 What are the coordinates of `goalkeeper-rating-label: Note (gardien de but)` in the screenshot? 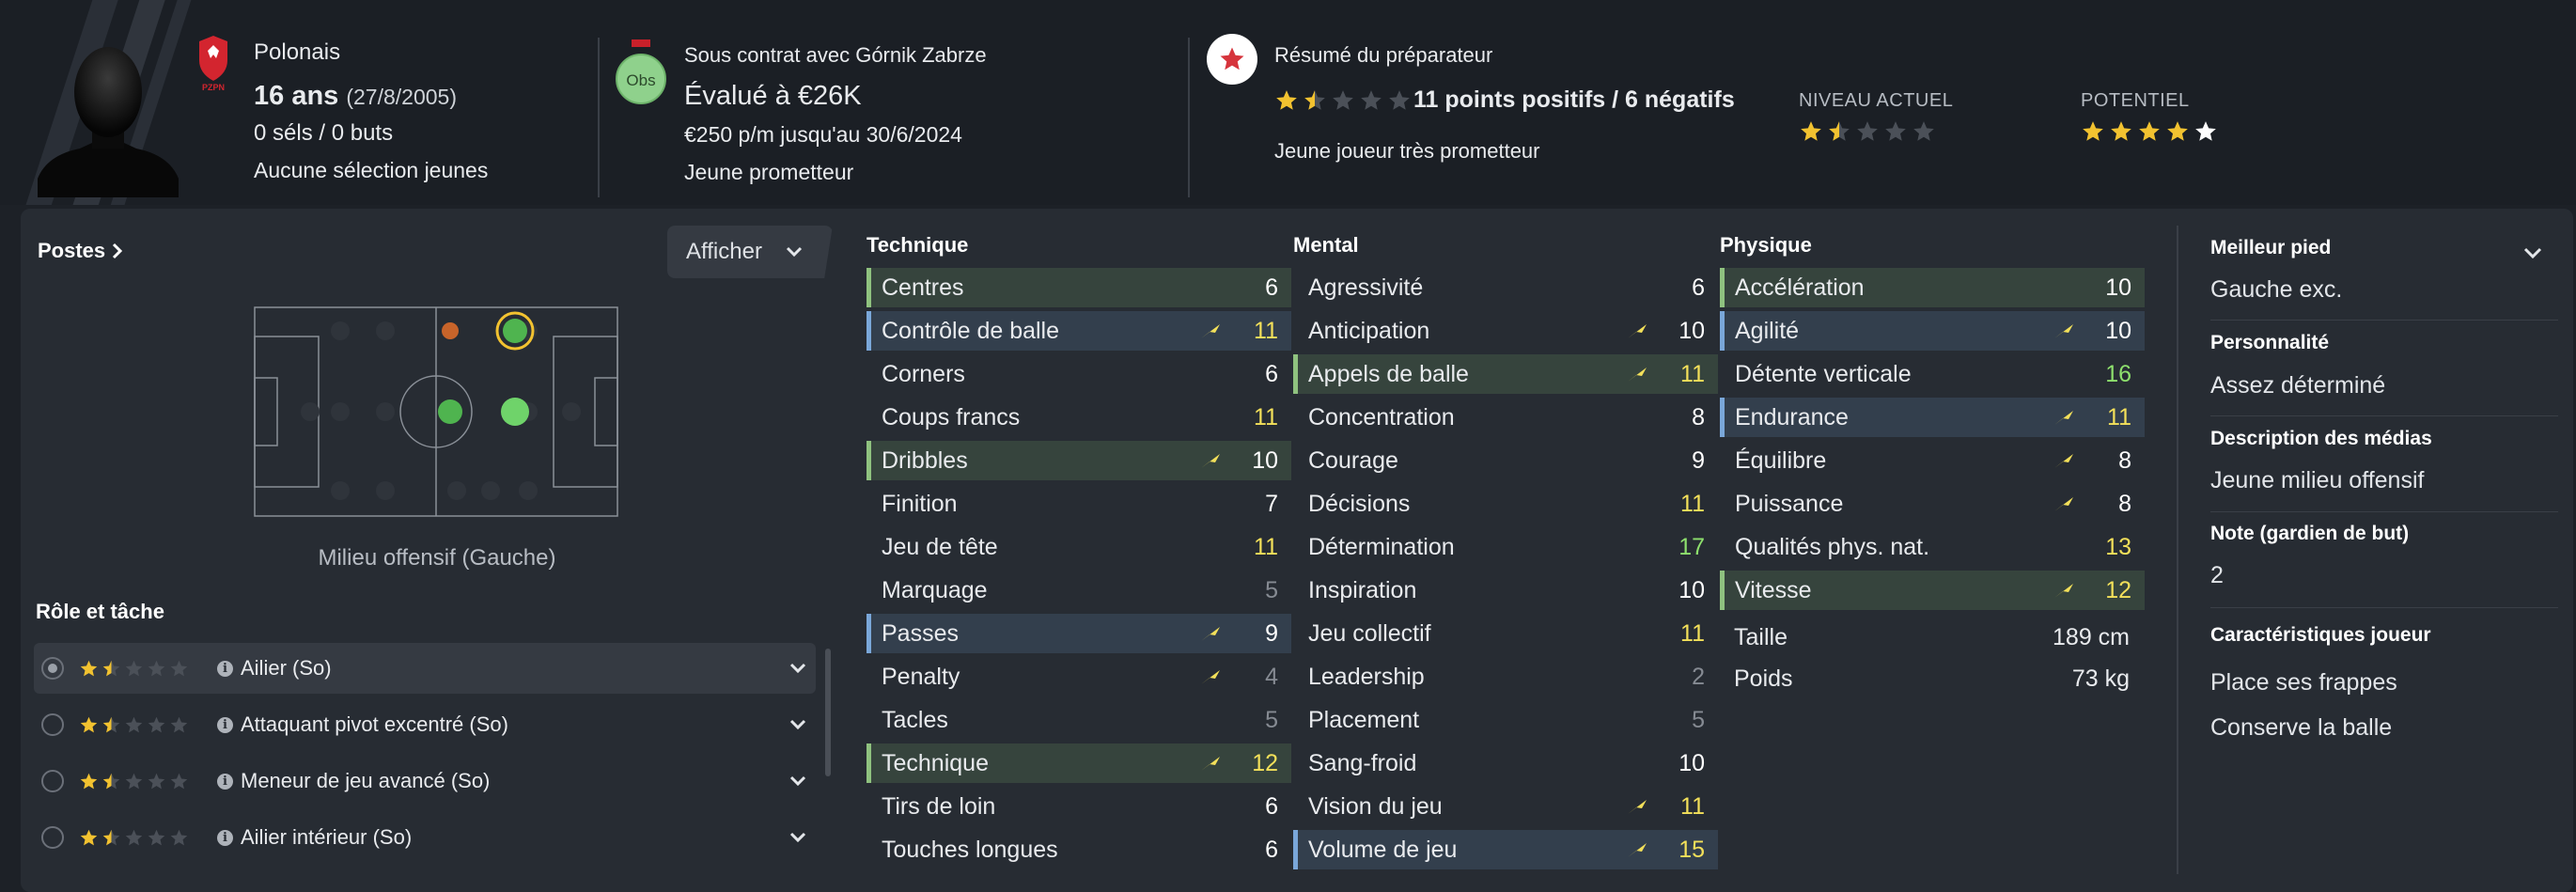 It's located at (2310, 533).